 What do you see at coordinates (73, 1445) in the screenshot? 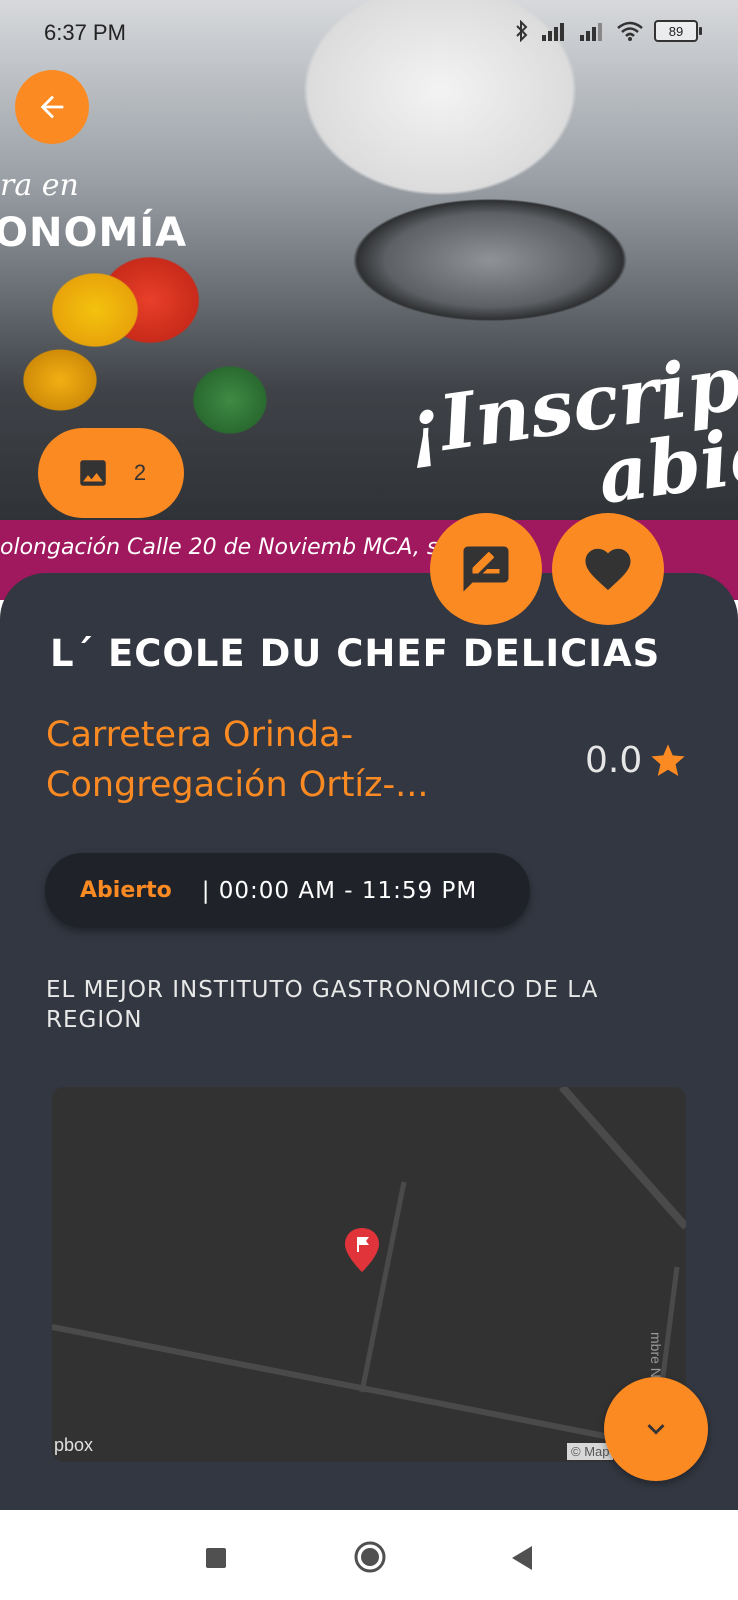
I see `map-attribution: pbox` at bounding box center [73, 1445].